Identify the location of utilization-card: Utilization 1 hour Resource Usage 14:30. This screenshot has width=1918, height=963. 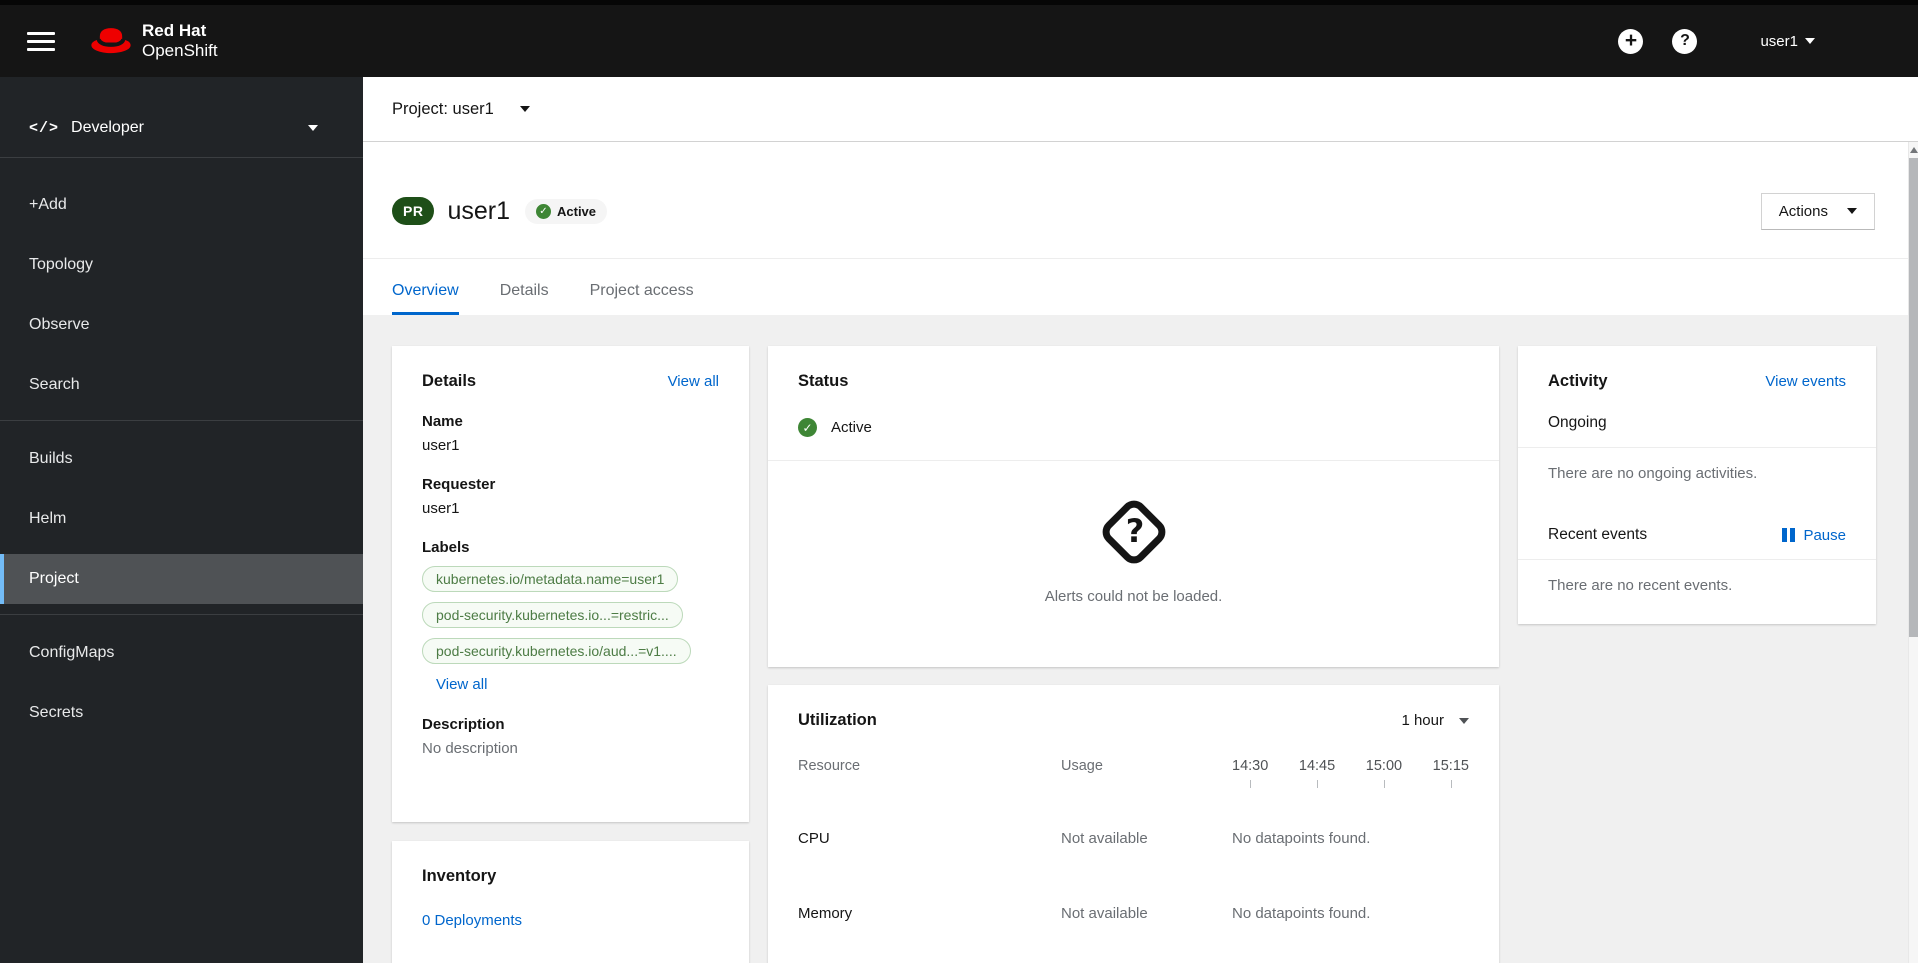
(1133, 824).